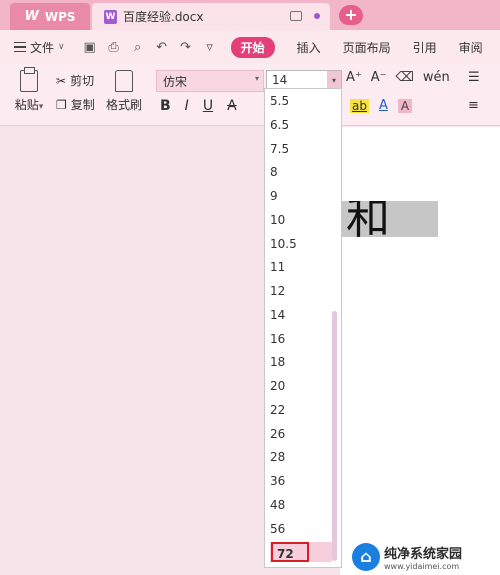 The image size is (500, 575). What do you see at coordinates (301, 362) in the screenshot?
I see `font-size-option: 18` at bounding box center [301, 362].